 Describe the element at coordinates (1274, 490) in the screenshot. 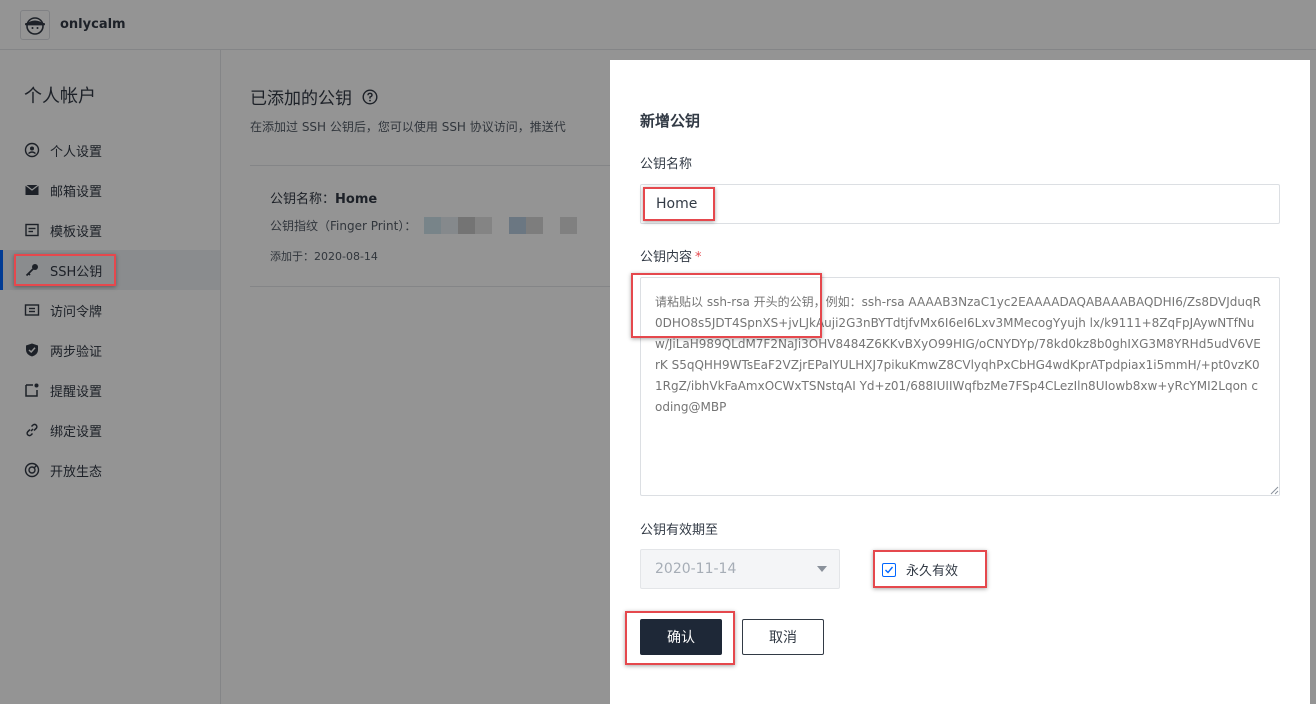

I see `resize-grip-icon` at that location.